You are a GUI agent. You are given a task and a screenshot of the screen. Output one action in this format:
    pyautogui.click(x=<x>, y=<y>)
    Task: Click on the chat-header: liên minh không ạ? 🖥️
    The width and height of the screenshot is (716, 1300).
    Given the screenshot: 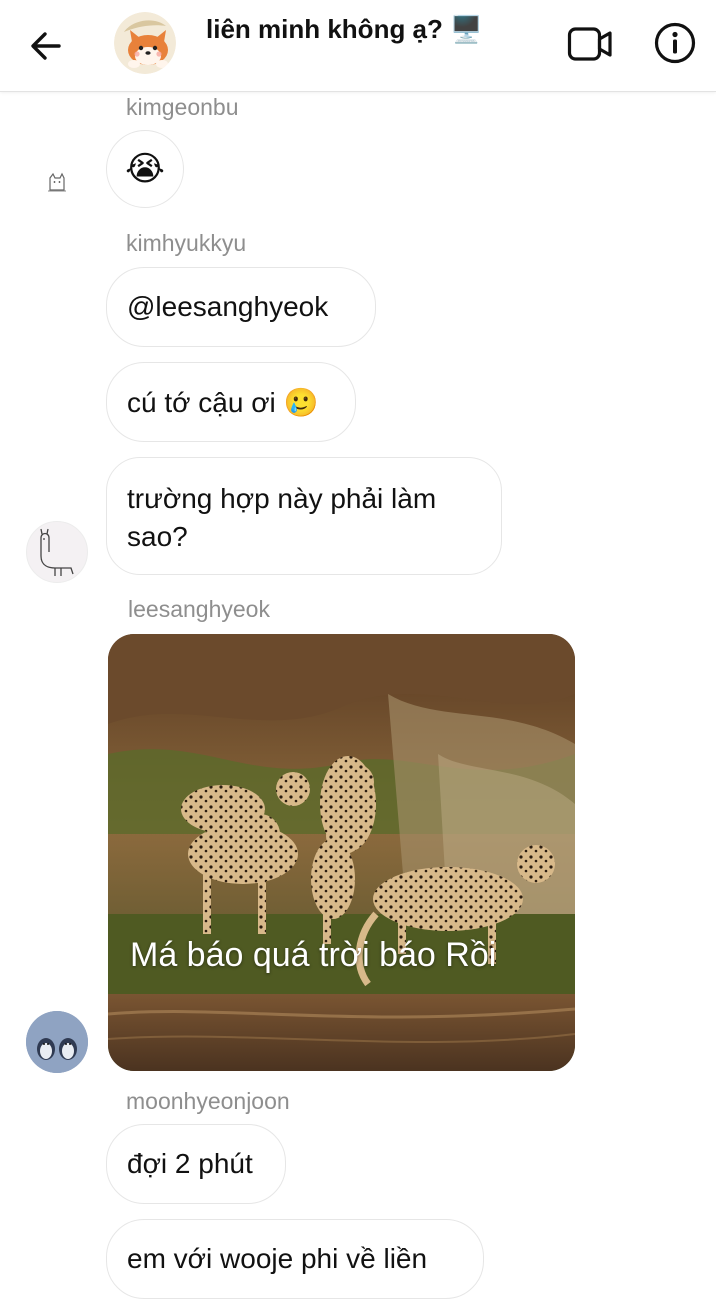 What is the action you would take?
    pyautogui.click(x=358, y=46)
    